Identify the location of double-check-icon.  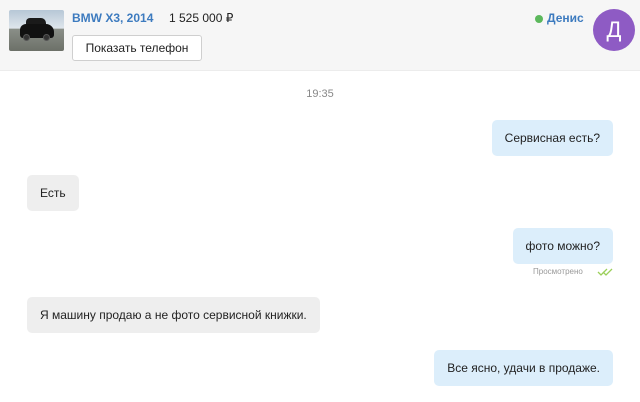
(605, 272).